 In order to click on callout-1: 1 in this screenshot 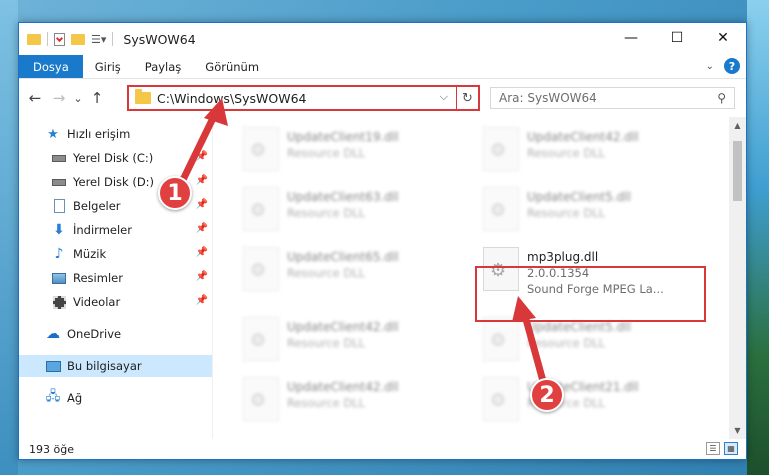, I will do `click(175, 193)`.